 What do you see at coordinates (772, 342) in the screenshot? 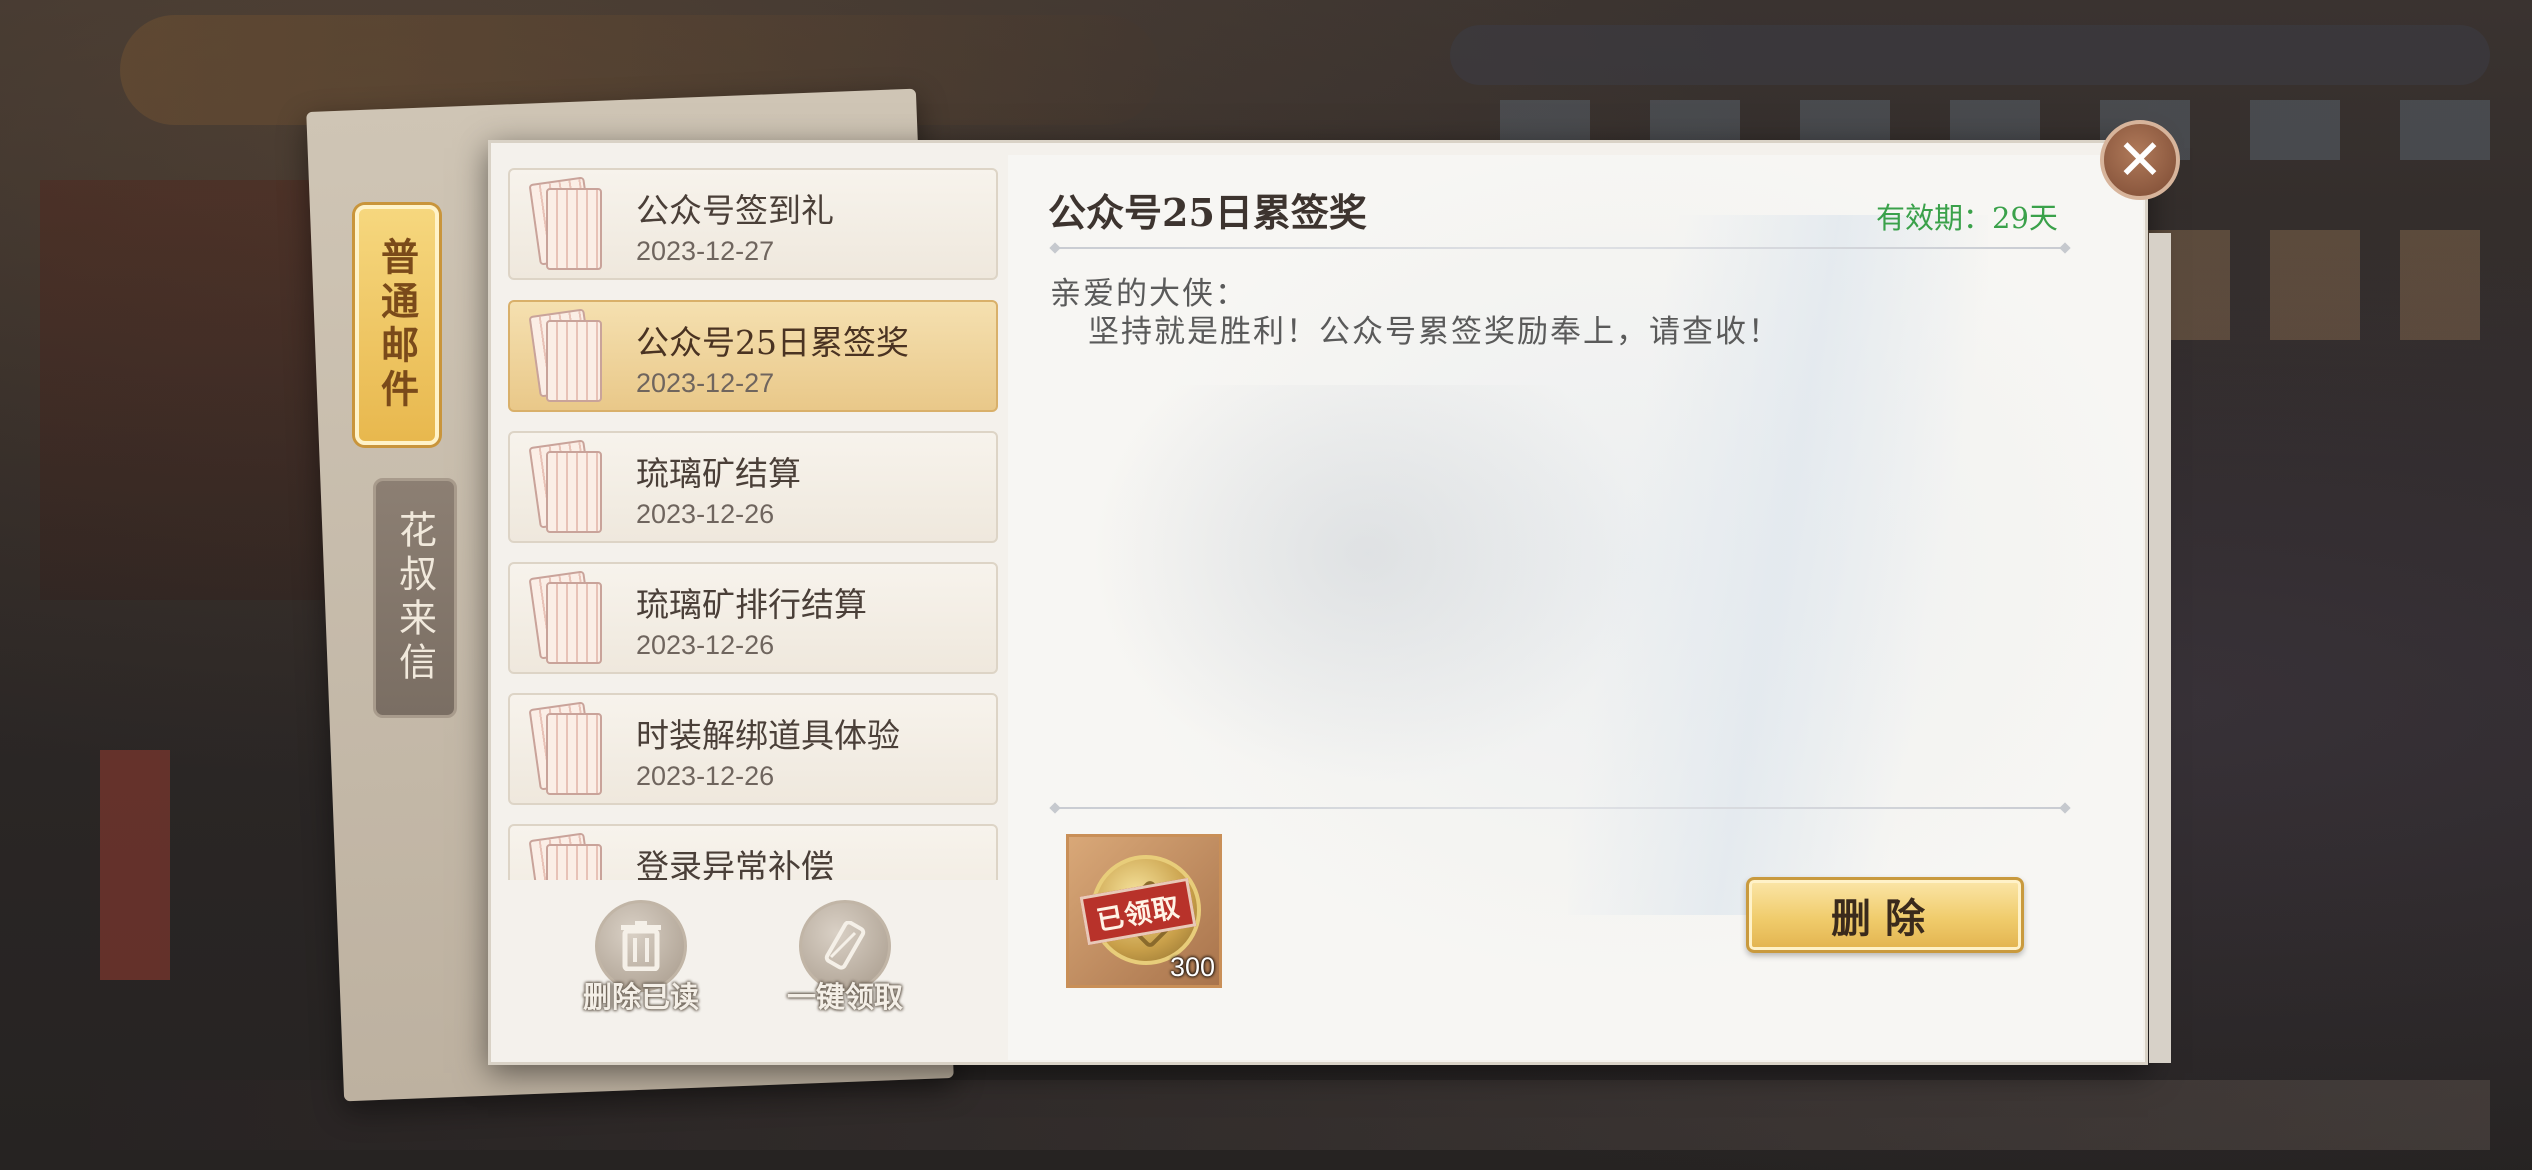
I see `mail-item-title: 公众号25日累签奖` at bounding box center [772, 342].